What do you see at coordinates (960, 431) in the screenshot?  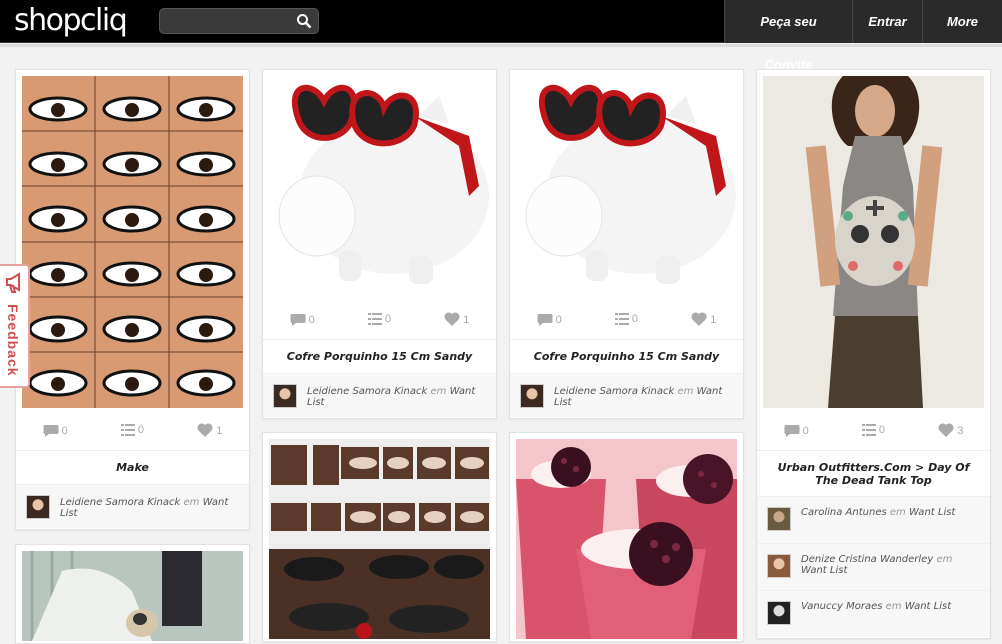 I see `likes-count: 3` at bounding box center [960, 431].